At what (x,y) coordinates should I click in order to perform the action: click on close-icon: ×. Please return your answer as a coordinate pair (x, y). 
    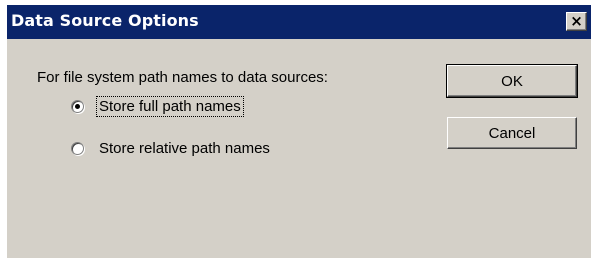
    Looking at the image, I should click on (576, 21).